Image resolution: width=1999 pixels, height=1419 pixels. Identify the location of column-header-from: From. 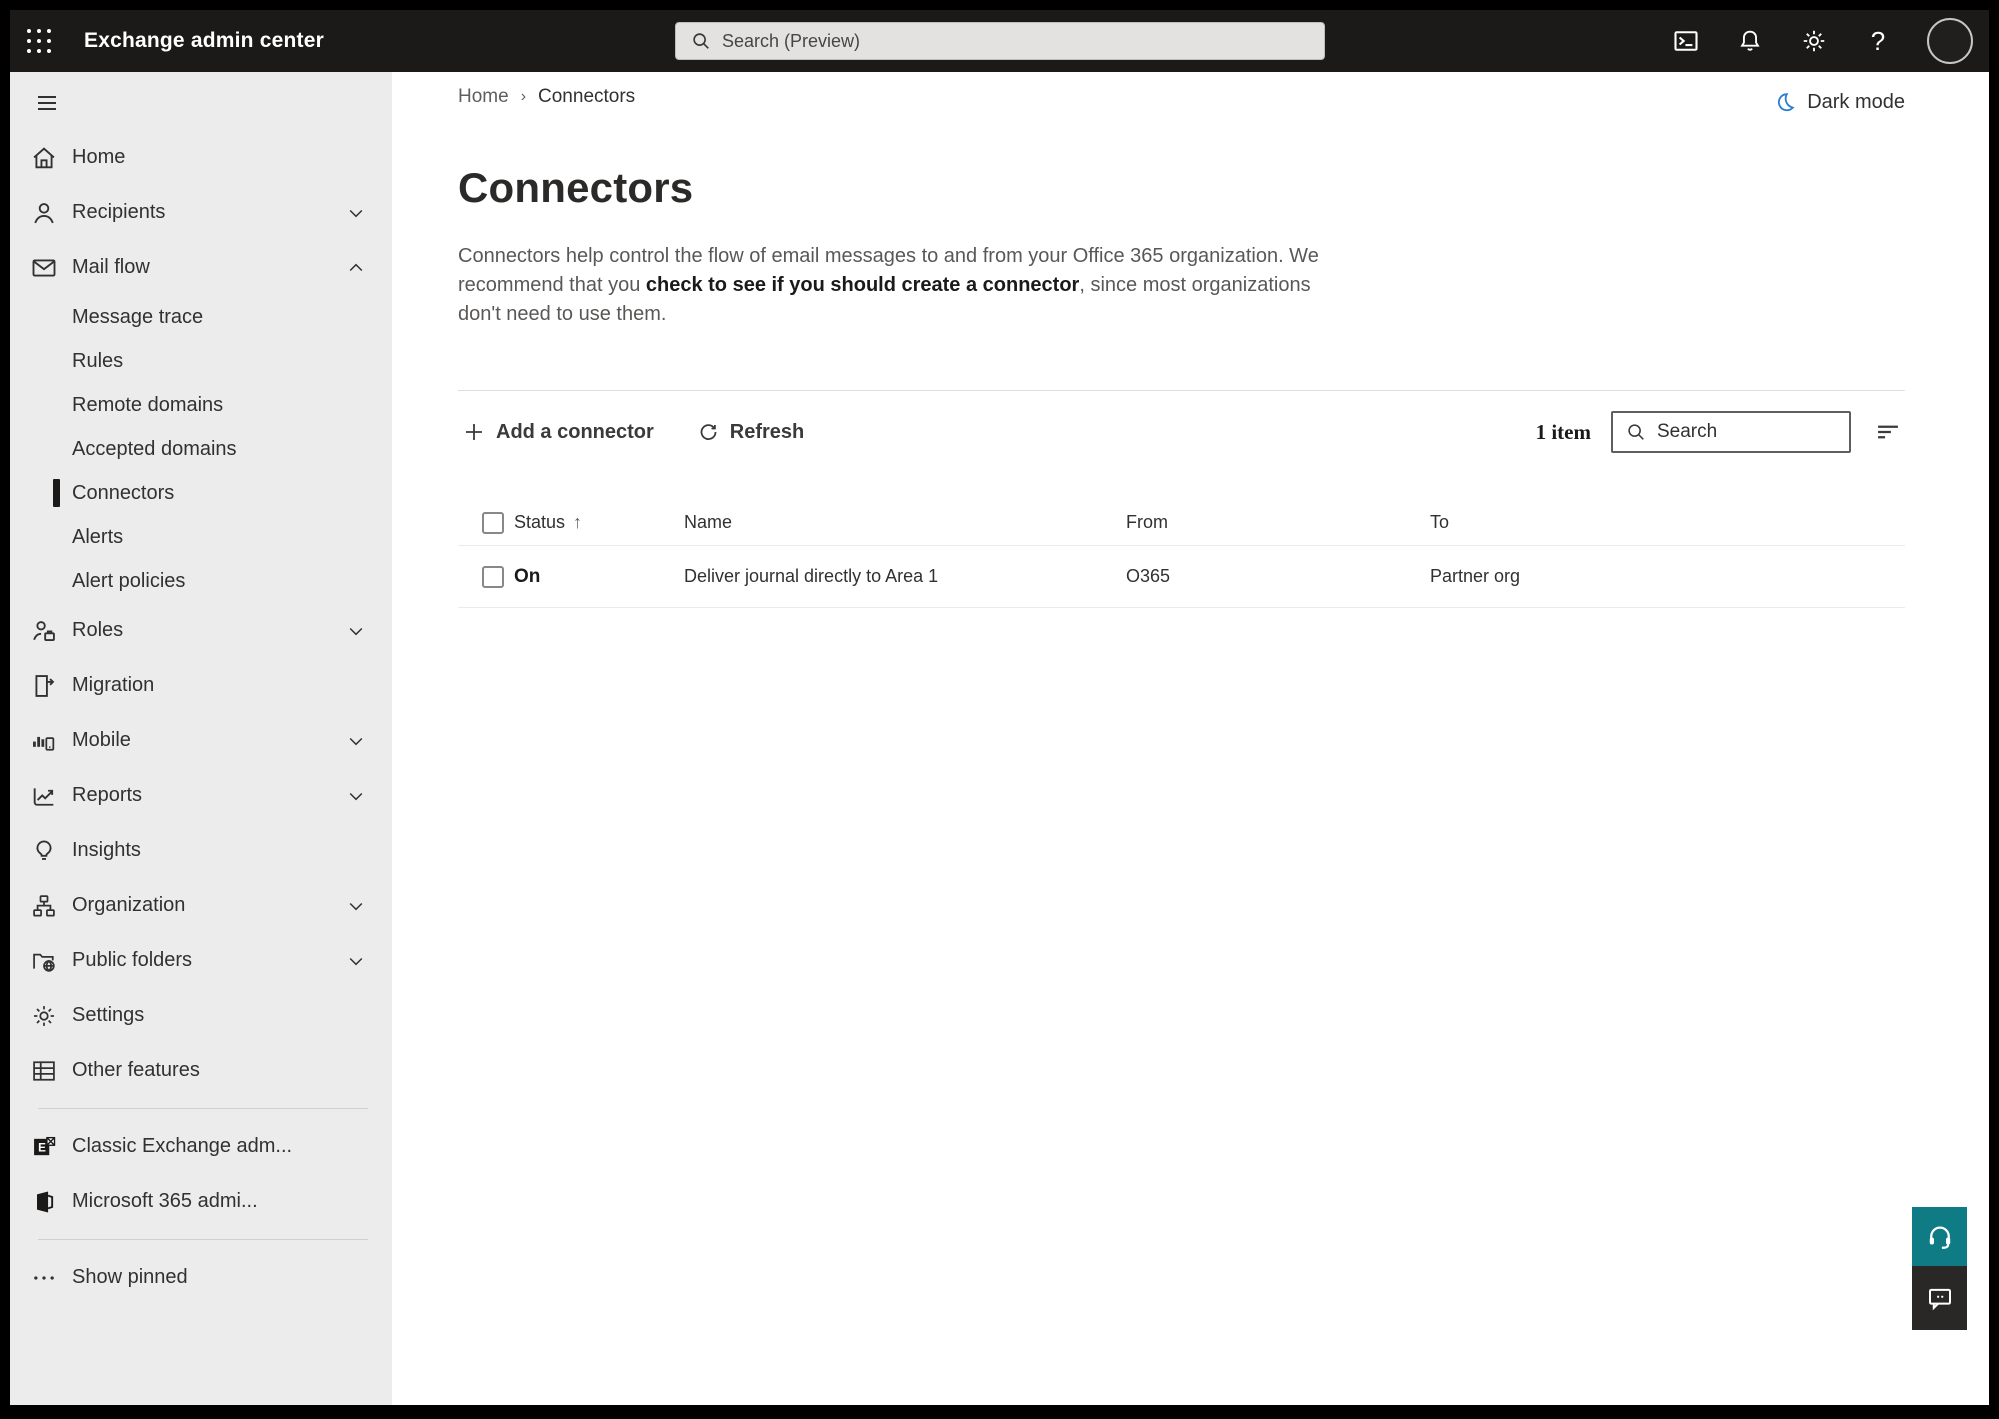
(1278, 522).